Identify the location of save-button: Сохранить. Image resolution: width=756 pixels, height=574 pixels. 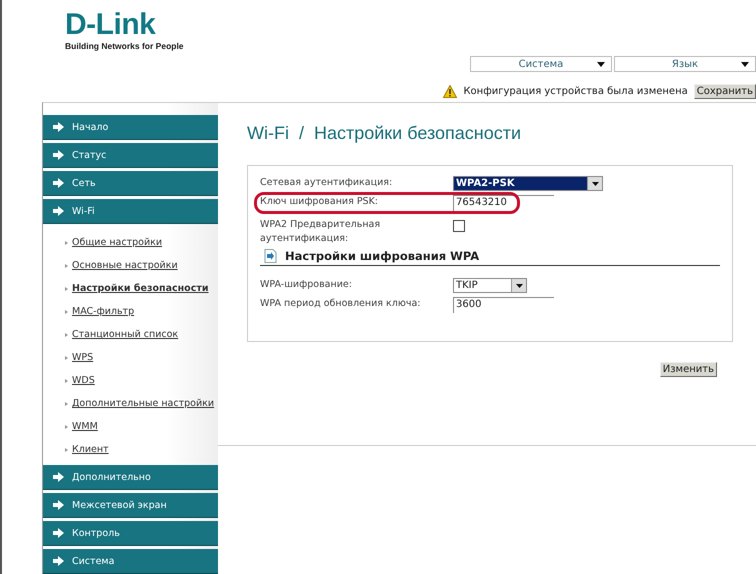
(725, 91).